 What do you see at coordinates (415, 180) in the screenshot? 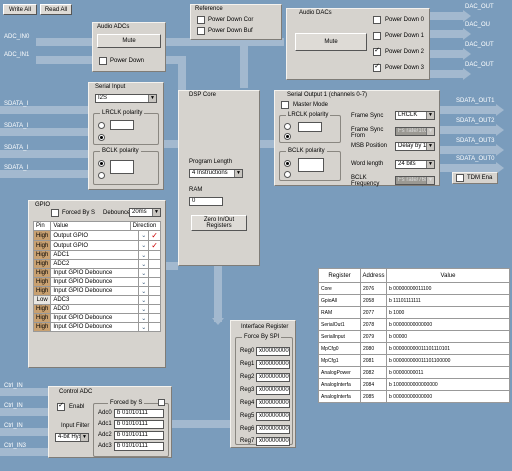
I see `bclk-select: Fs rate/768 ▼` at bounding box center [415, 180].